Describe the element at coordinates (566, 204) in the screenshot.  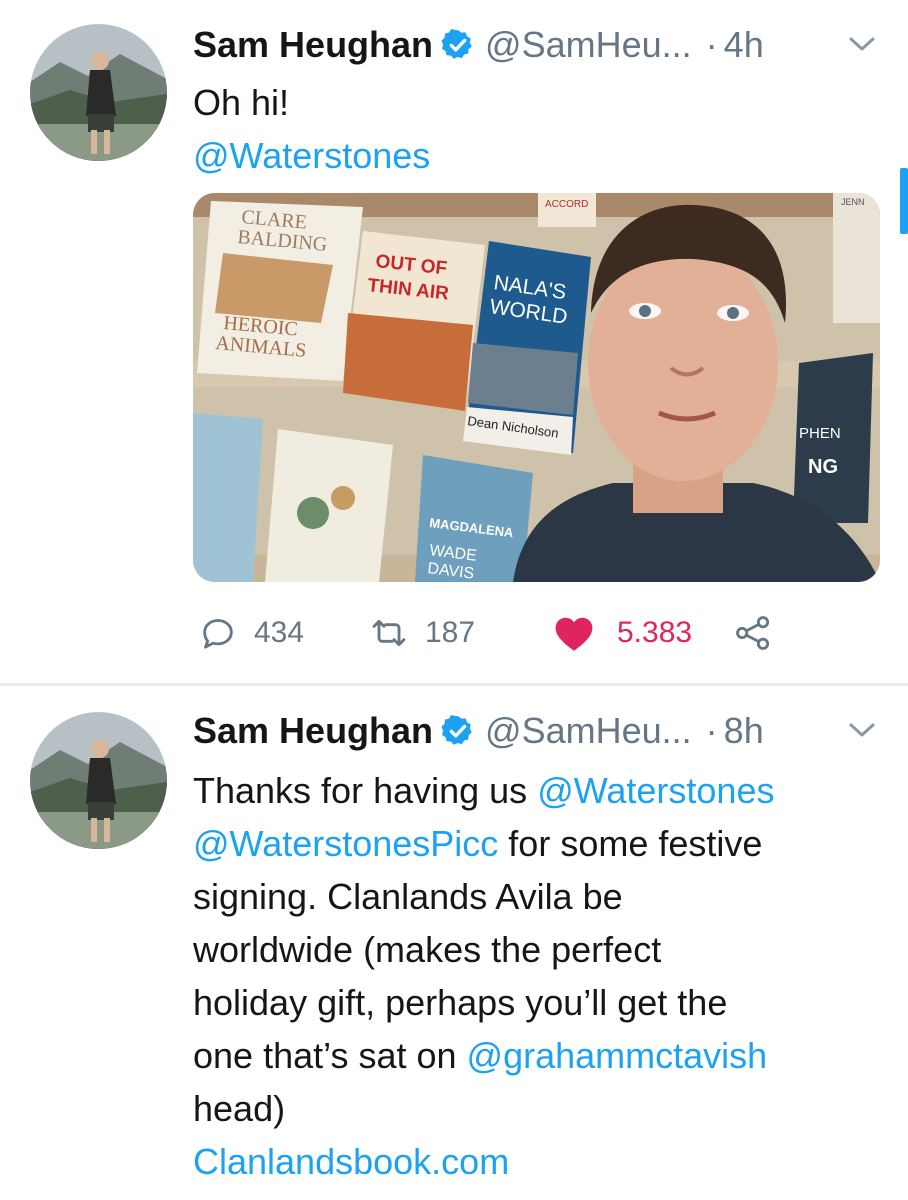
I see `book-title-text: ACCORD` at that location.